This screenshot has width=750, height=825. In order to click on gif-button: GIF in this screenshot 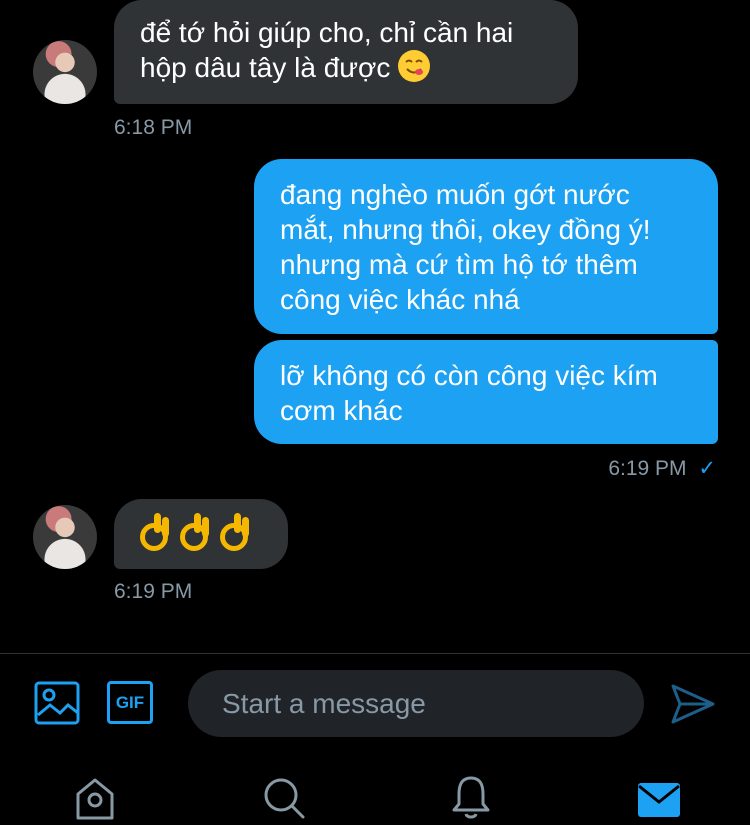, I will do `click(130, 702)`.